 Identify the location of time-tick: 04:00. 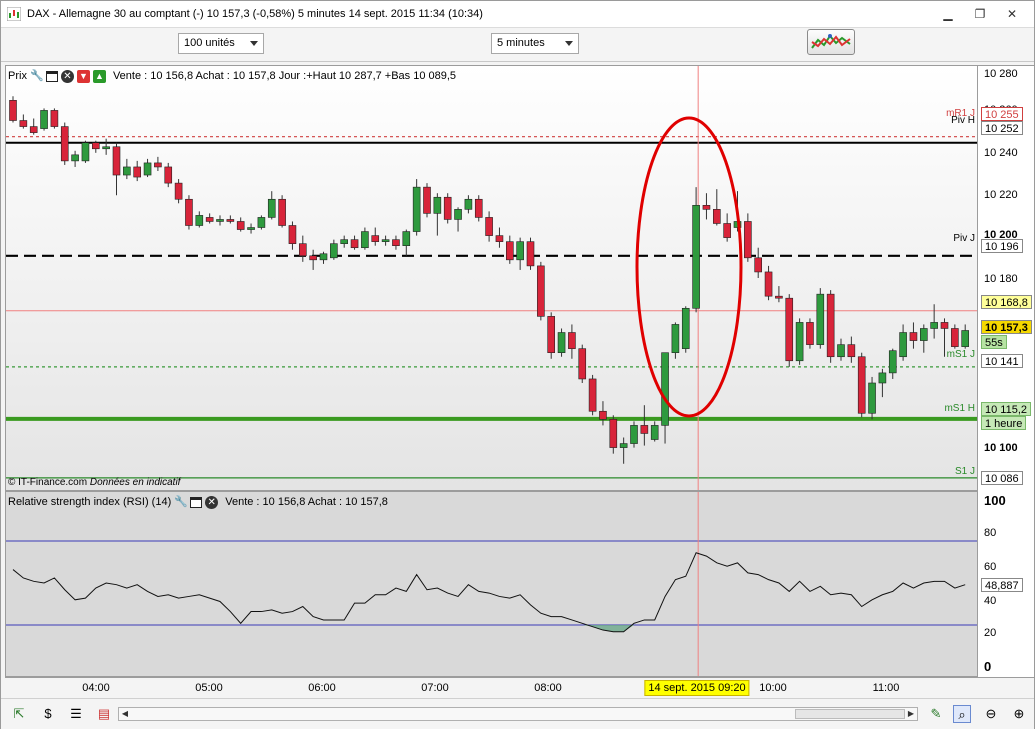
(96, 688).